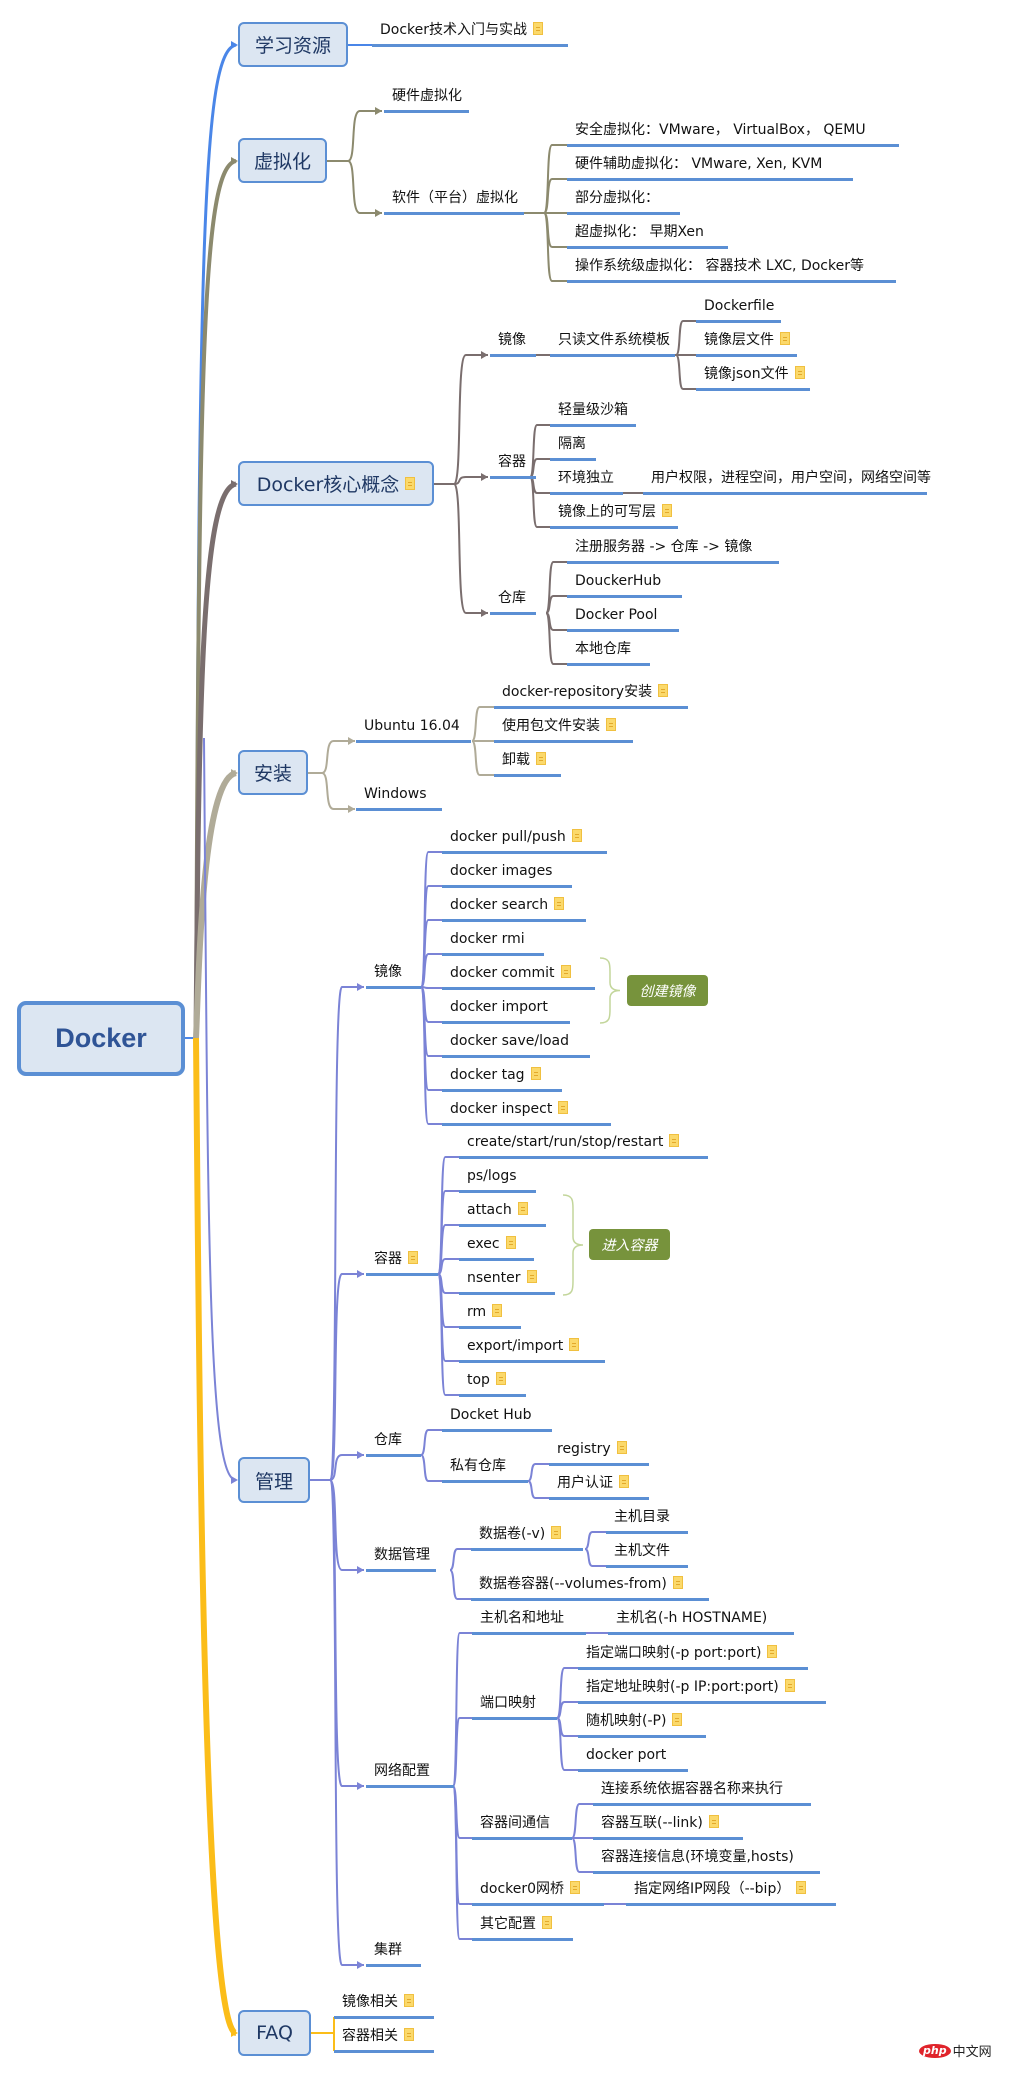 The height and width of the screenshot is (2073, 1015). What do you see at coordinates (282, 160) in the screenshot?
I see `topic-virtualization: 虚拟化` at bounding box center [282, 160].